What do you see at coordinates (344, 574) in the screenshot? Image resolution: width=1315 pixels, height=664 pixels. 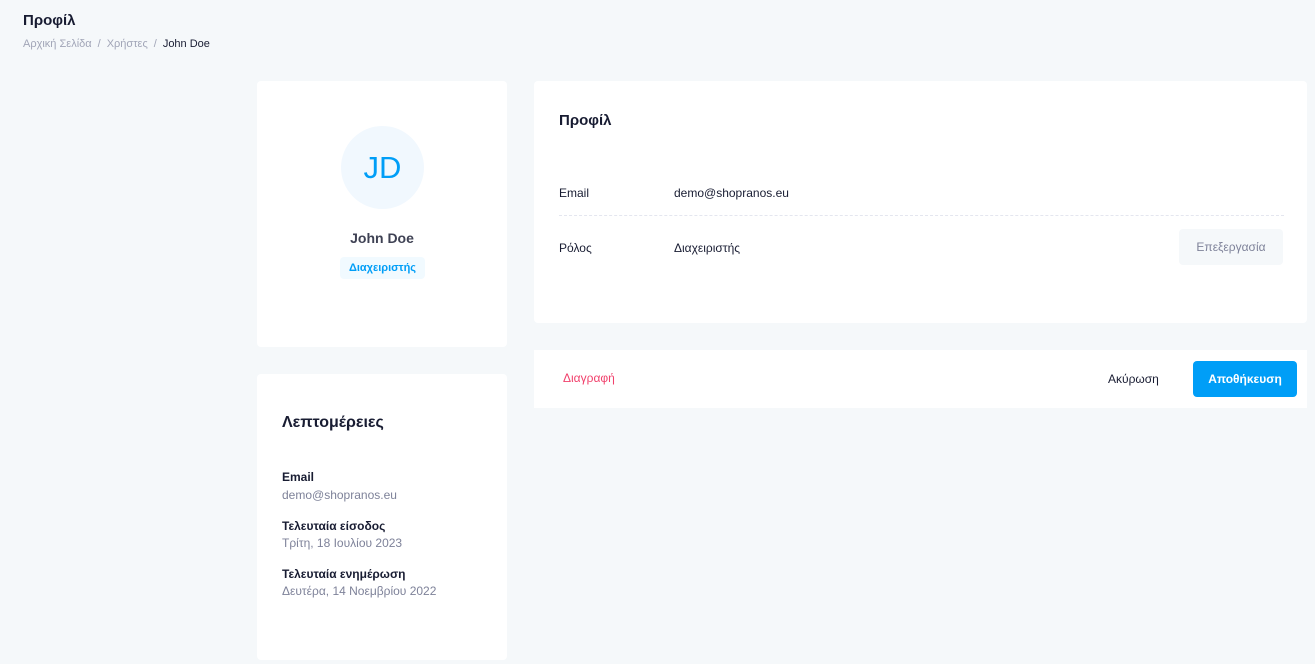 I see `detail-last-update-label: Τελευταία ενημέρωση` at bounding box center [344, 574].